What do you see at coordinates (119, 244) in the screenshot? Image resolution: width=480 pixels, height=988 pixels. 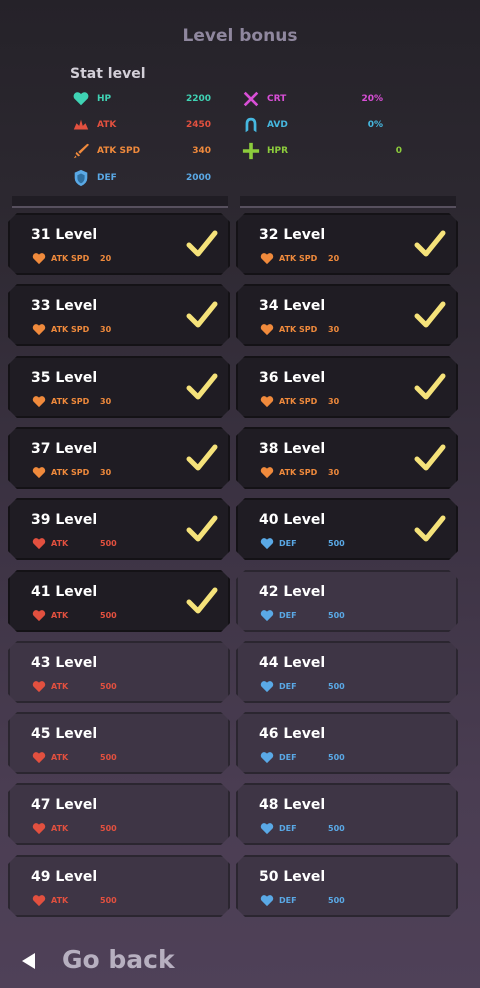 I see `level-card: 31 Level ATK SPD 20` at bounding box center [119, 244].